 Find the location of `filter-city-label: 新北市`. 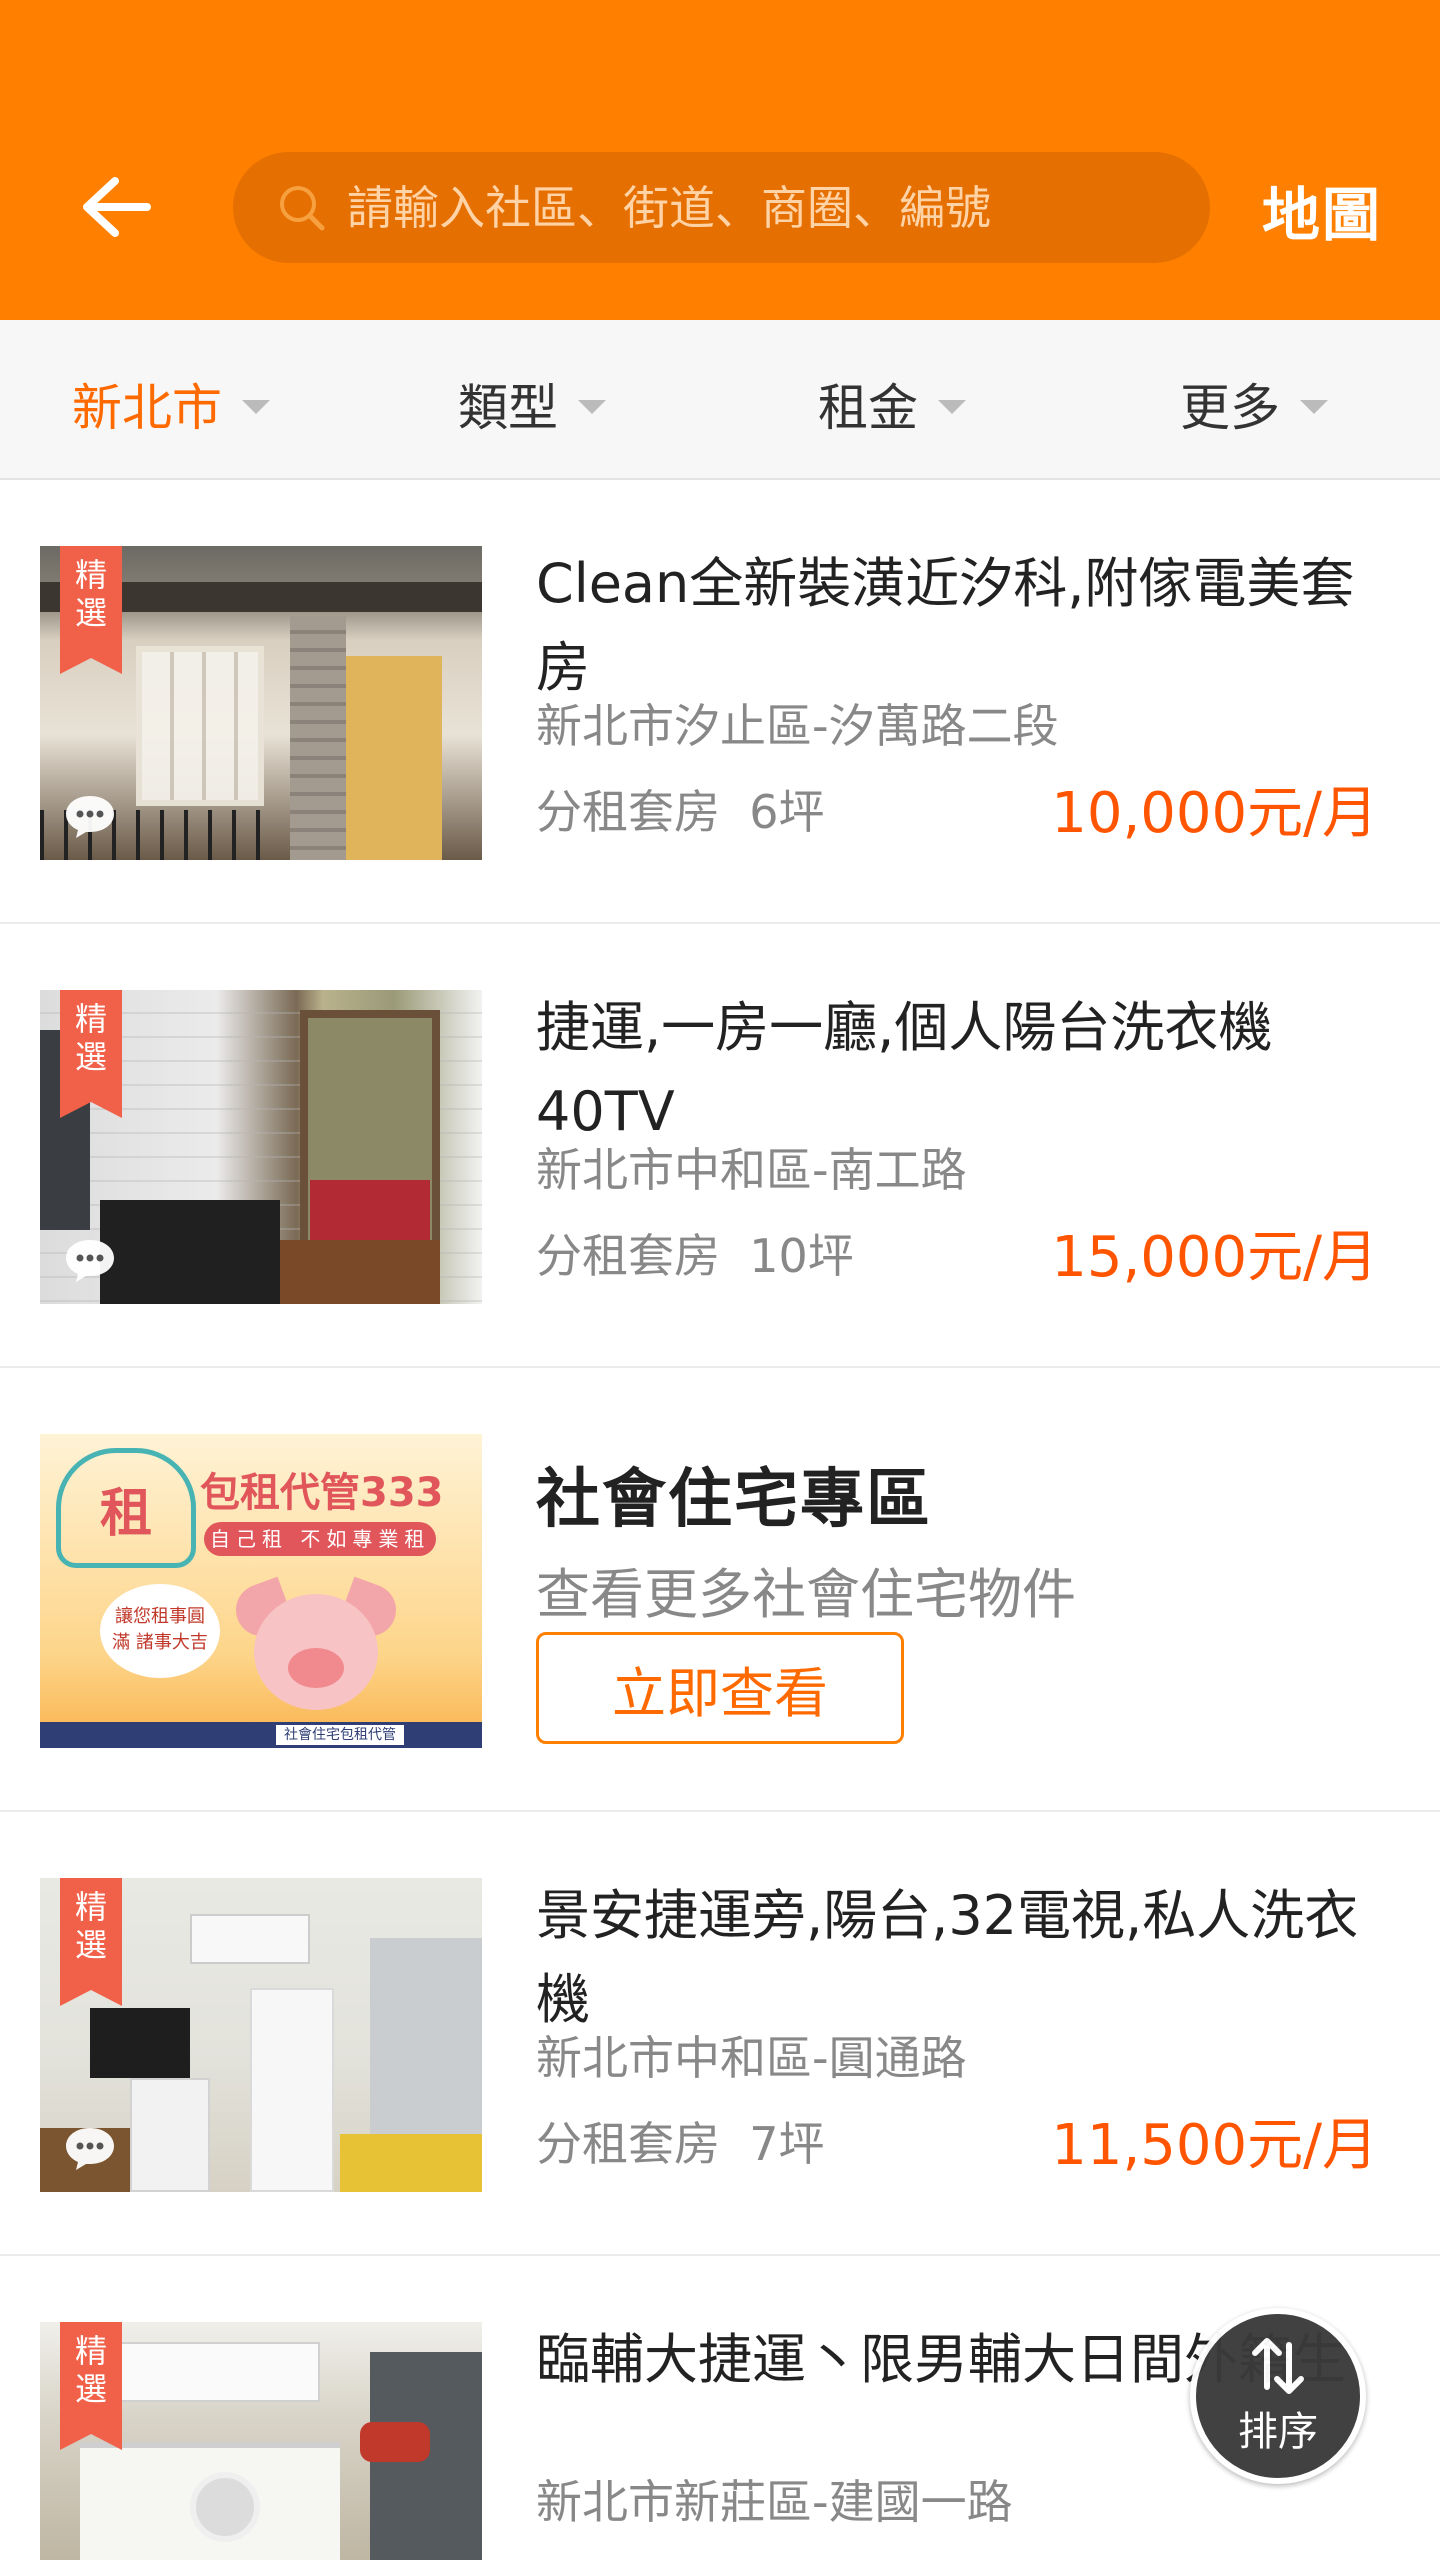

filter-city-label: 新北市 is located at coordinates (147, 408).